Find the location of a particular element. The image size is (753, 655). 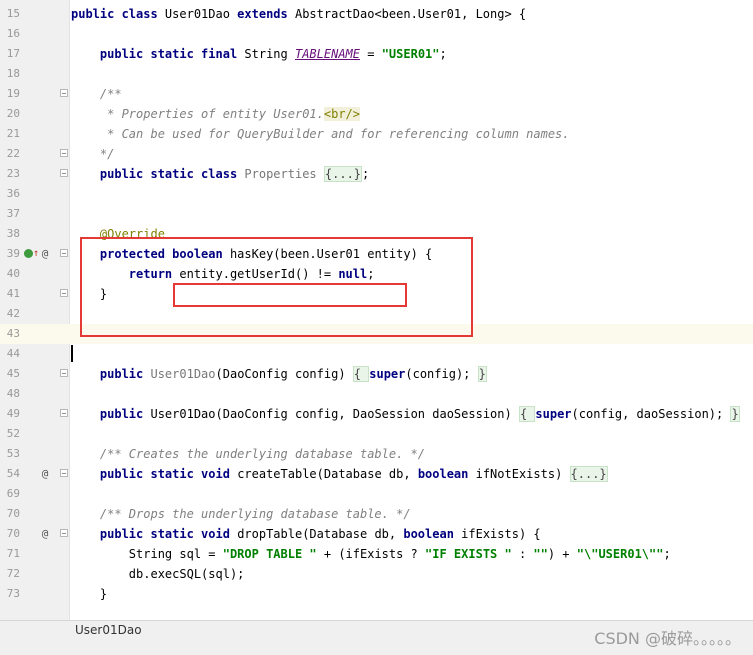

code-text: /** is located at coordinates (96, 94).